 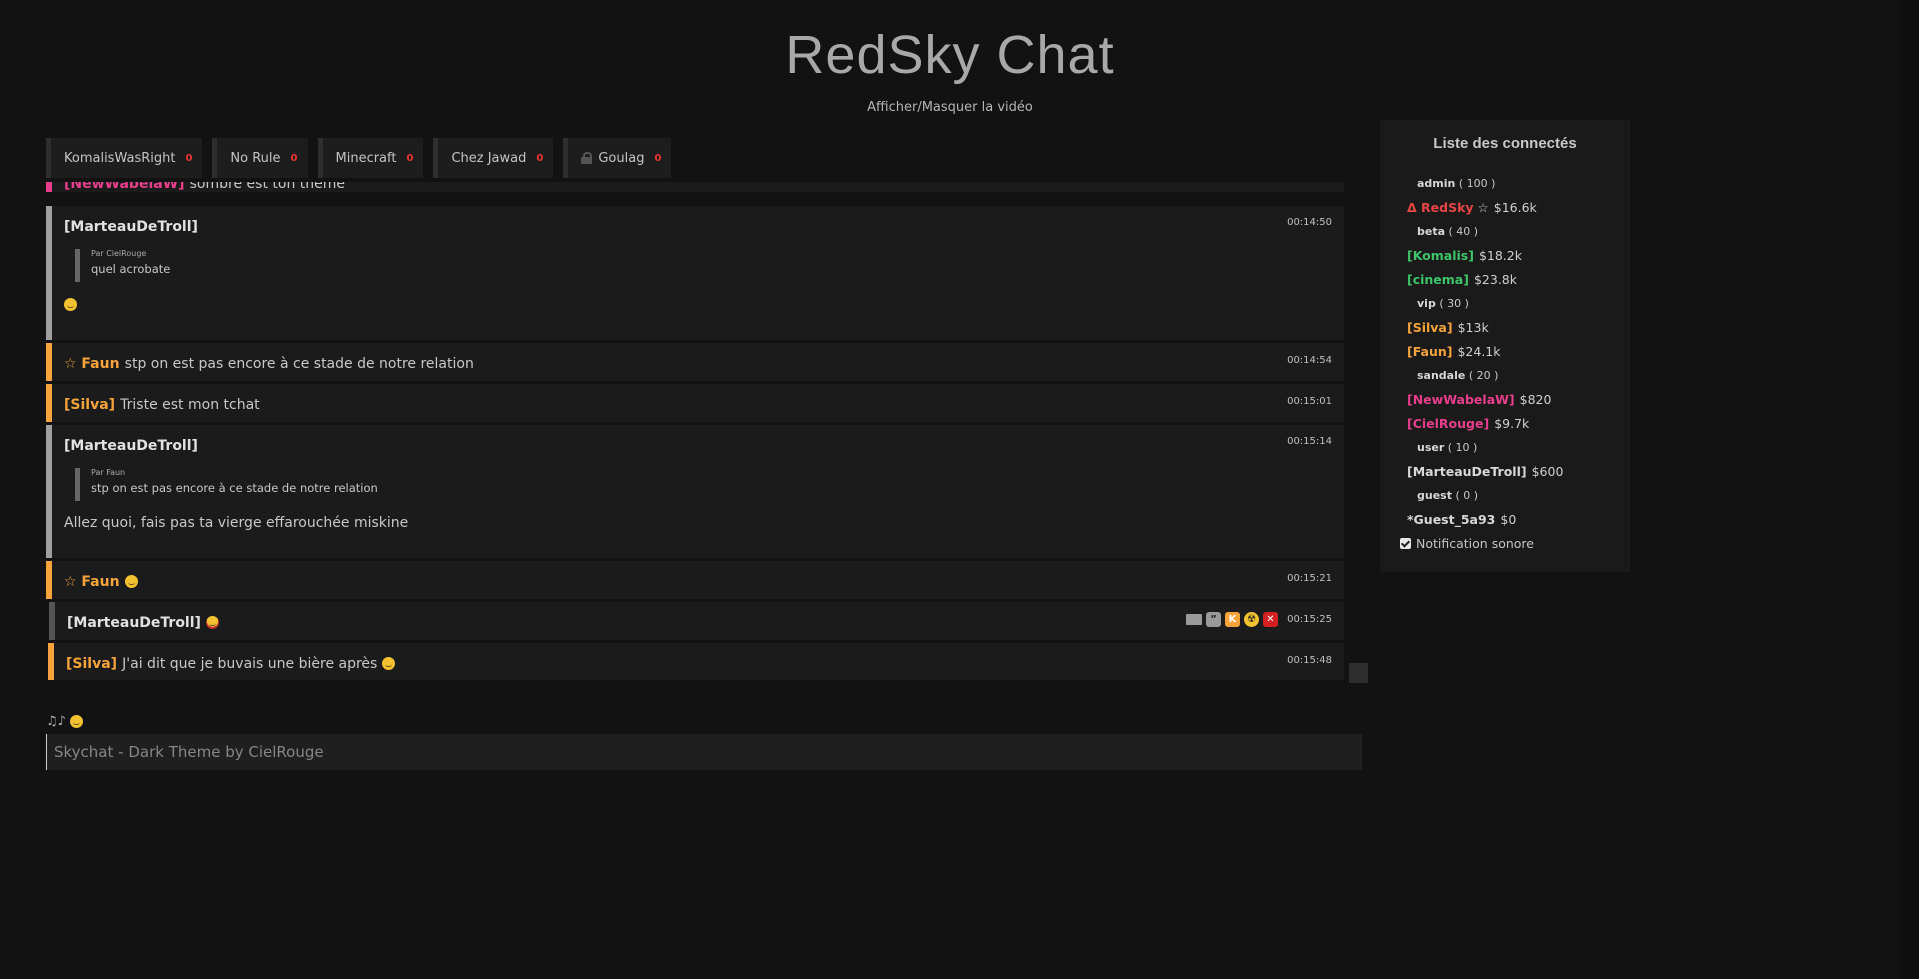 What do you see at coordinates (1270, 619) in the screenshot?
I see `delete-icon: ✕` at bounding box center [1270, 619].